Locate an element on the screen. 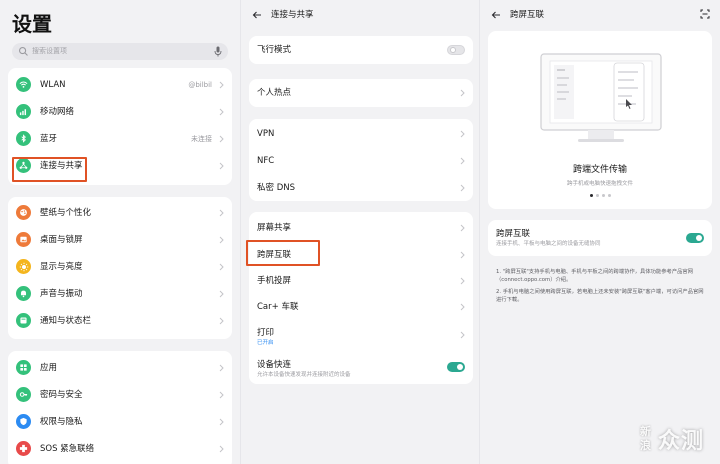 Image resolution: width=720 pixels, height=464 pixels. page-title: 跨屏互联 is located at coordinates (527, 15).